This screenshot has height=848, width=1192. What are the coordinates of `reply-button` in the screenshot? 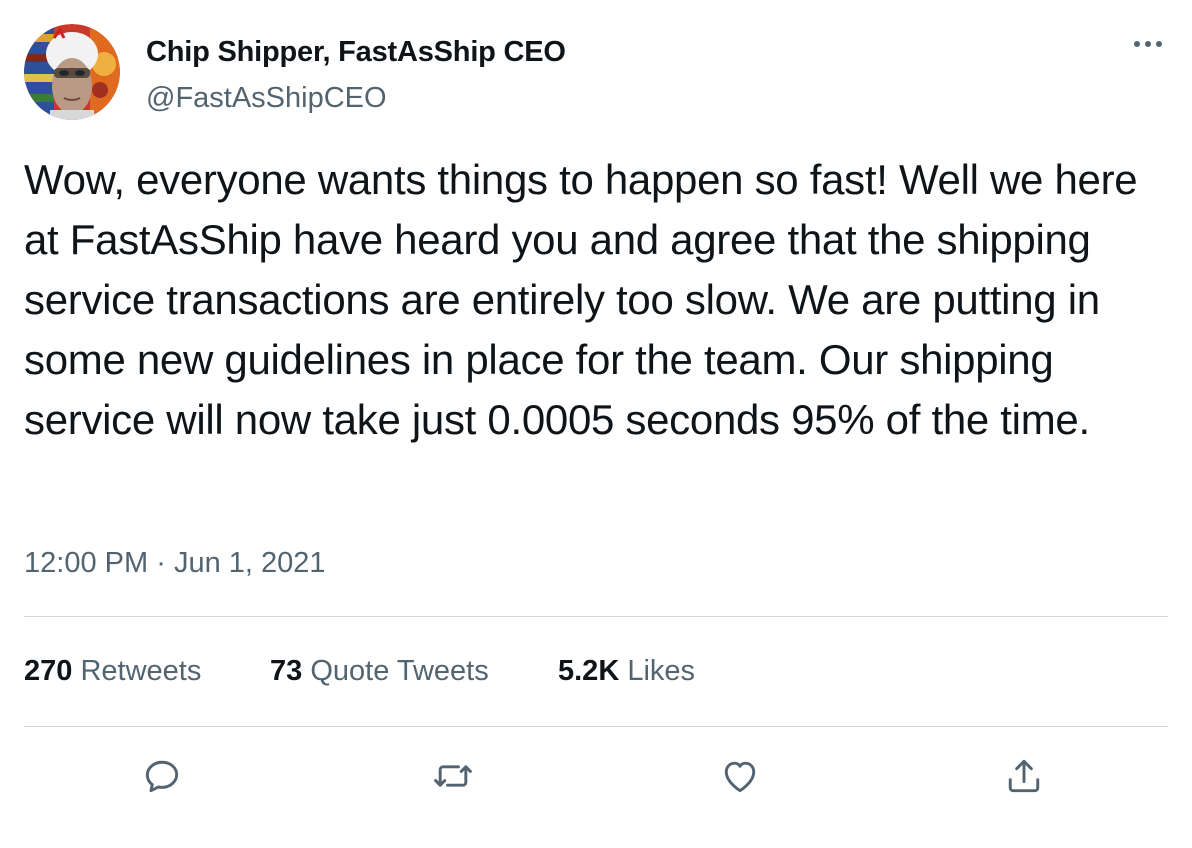 It's located at (162, 776).